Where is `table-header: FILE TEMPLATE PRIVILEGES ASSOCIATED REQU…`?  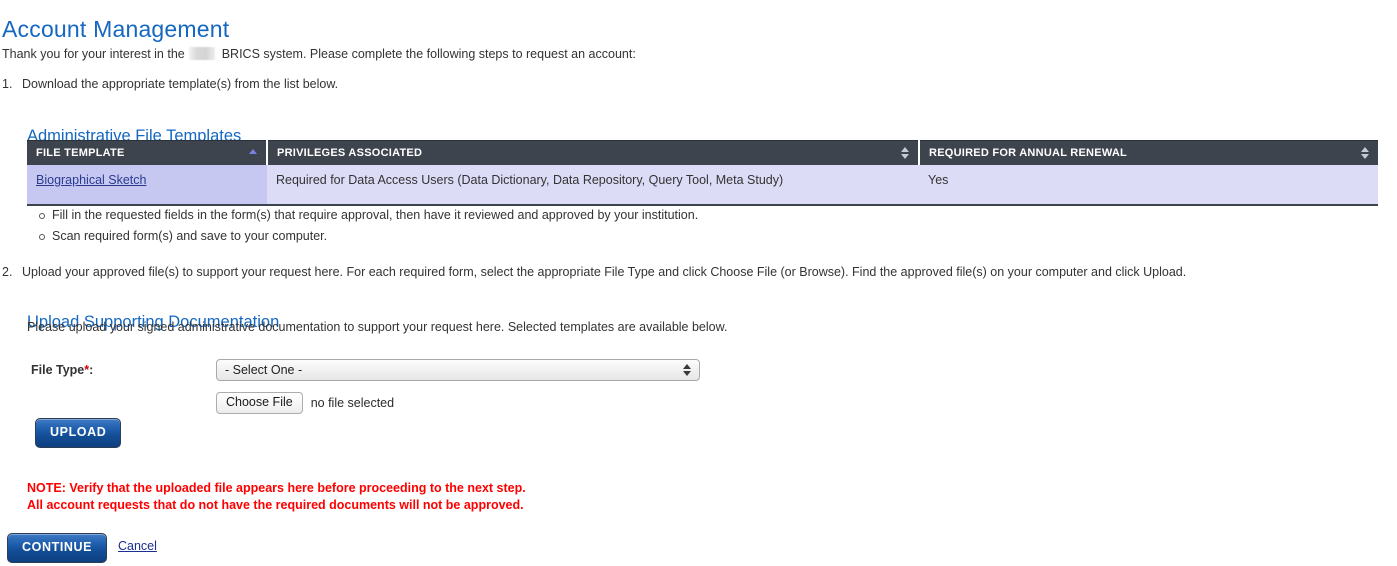 table-header: FILE TEMPLATE PRIVILEGES ASSOCIATED REQU… is located at coordinates (702, 152).